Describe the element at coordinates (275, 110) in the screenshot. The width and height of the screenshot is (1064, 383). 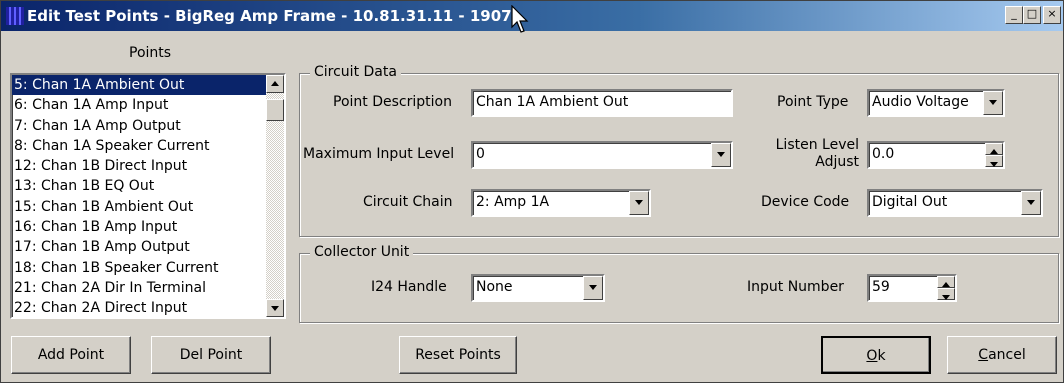
I see `scroll-thumb` at that location.